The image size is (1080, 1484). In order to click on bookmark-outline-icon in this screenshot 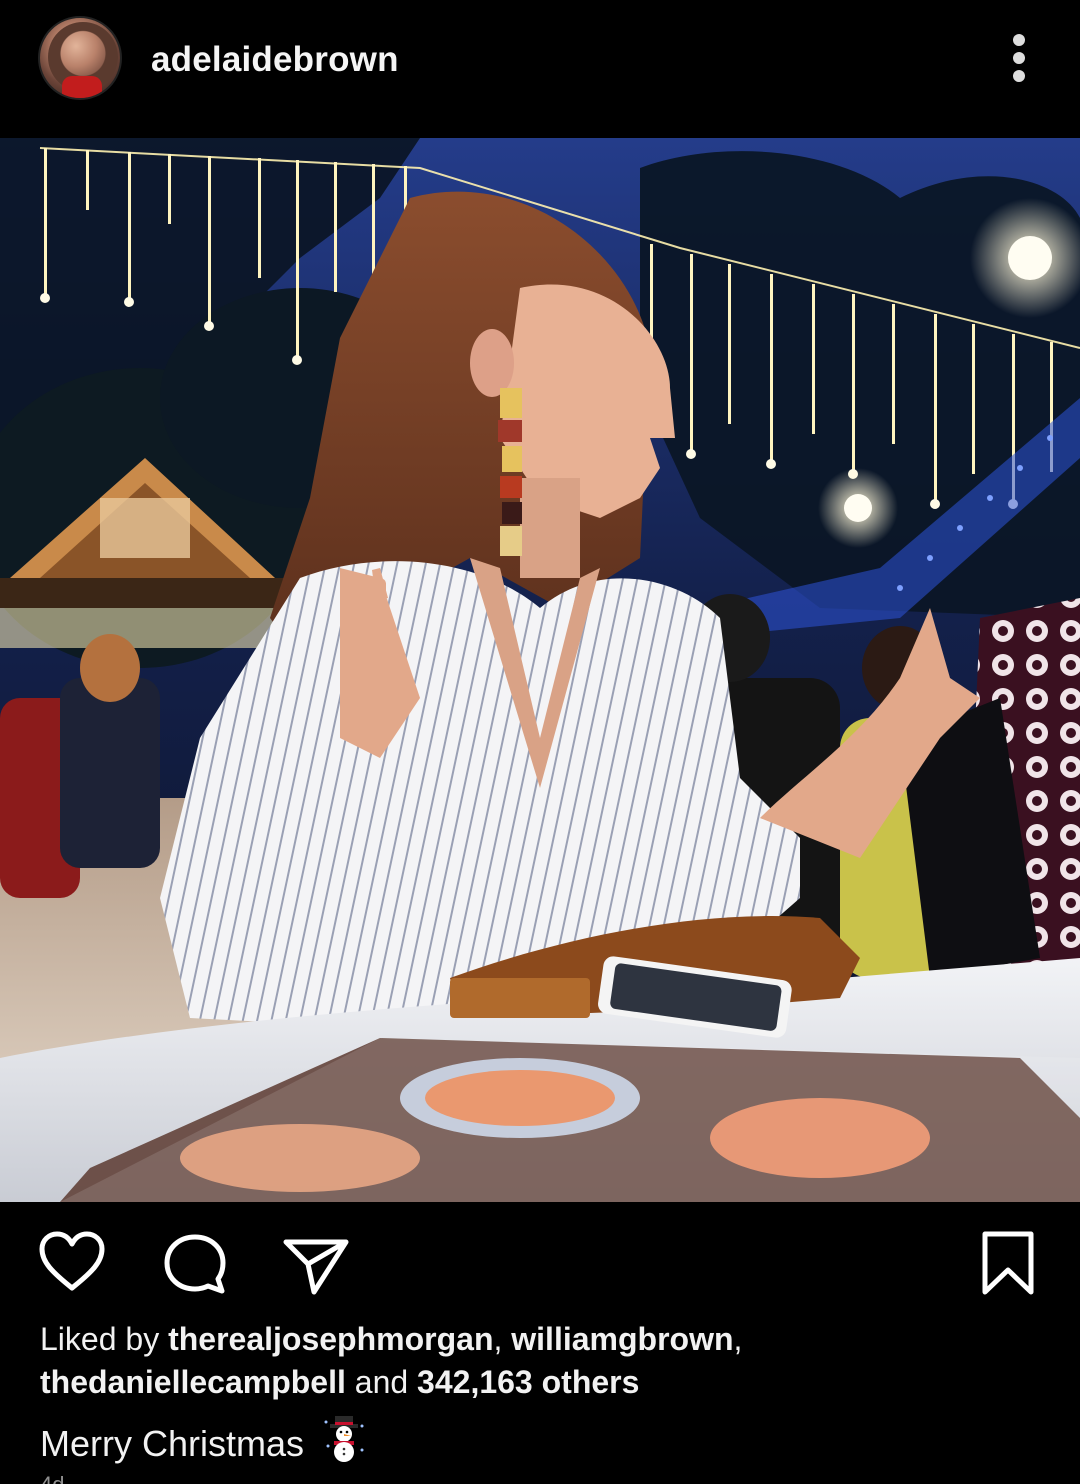, I will do `click(1008, 1264)`.